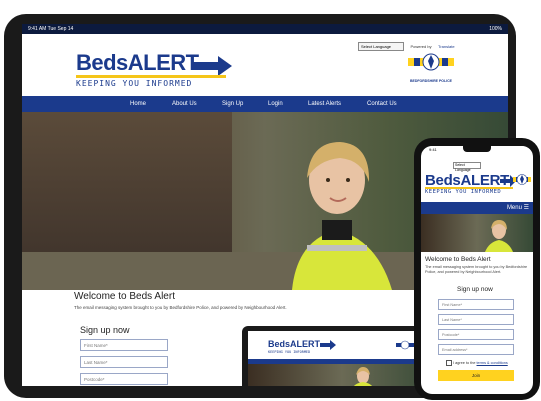  What do you see at coordinates (289, 352) in the screenshot?
I see `laptop-tagline: KEEPING YOU INFORMED` at bounding box center [289, 352].